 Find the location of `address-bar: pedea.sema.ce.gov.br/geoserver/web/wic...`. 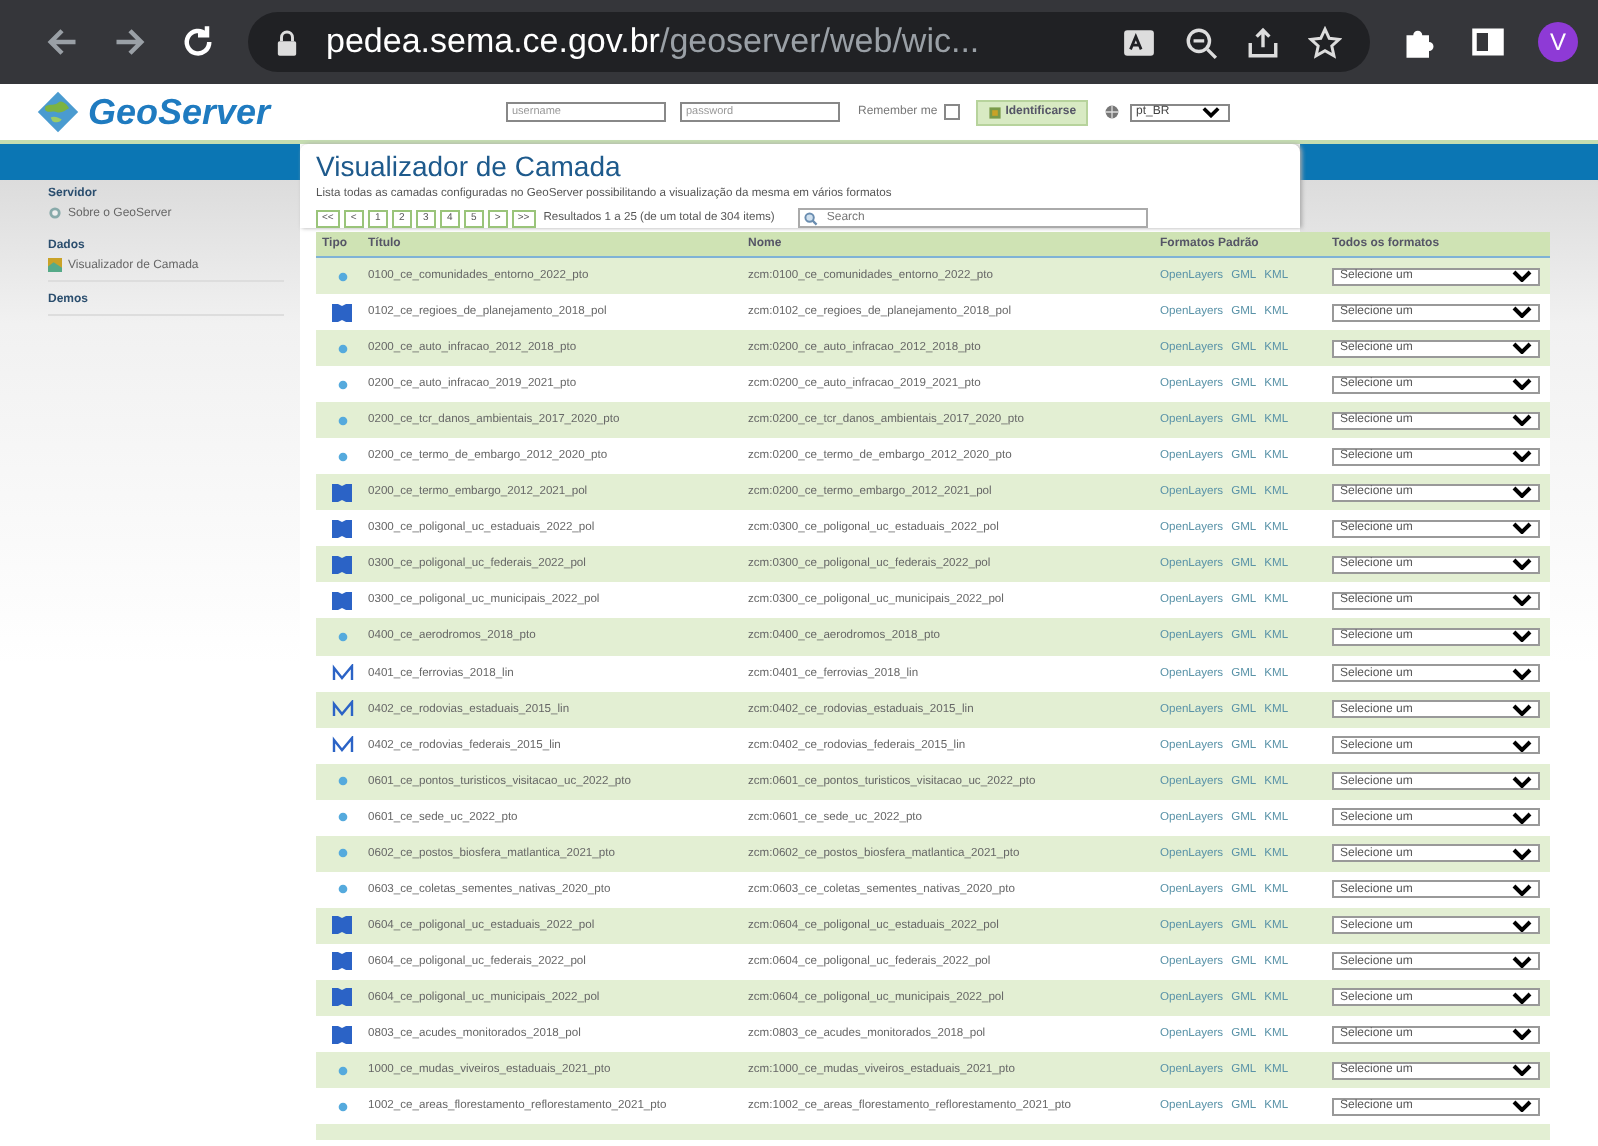

address-bar: pedea.sema.ce.gov.br/geoserver/web/wic... is located at coordinates (809, 42).